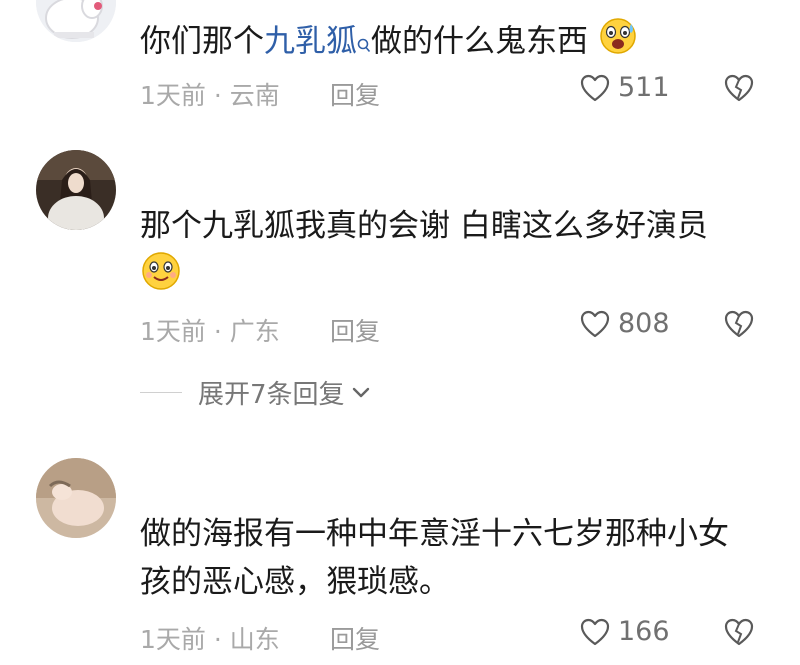 The width and height of the screenshot is (800, 665). I want to click on like-count: 808, so click(644, 323).